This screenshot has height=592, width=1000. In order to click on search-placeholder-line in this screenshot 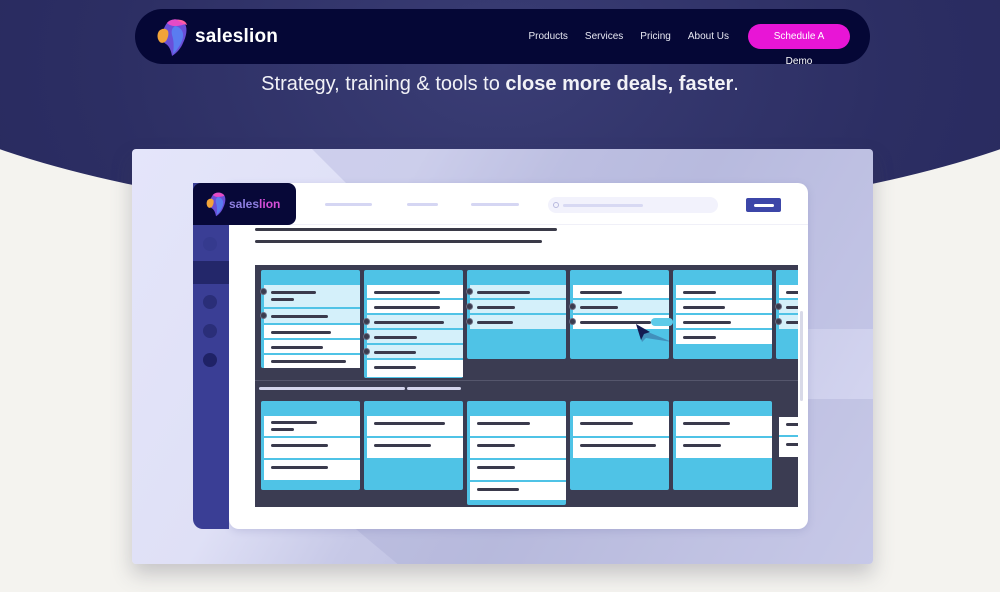, I will do `click(603, 205)`.